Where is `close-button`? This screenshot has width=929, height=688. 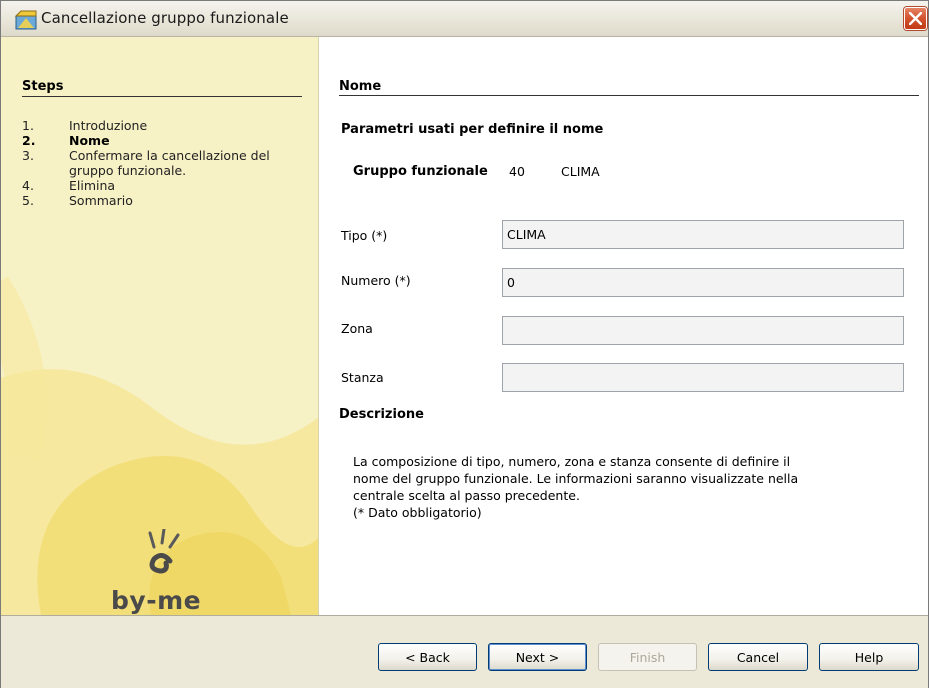
close-button is located at coordinates (915, 18).